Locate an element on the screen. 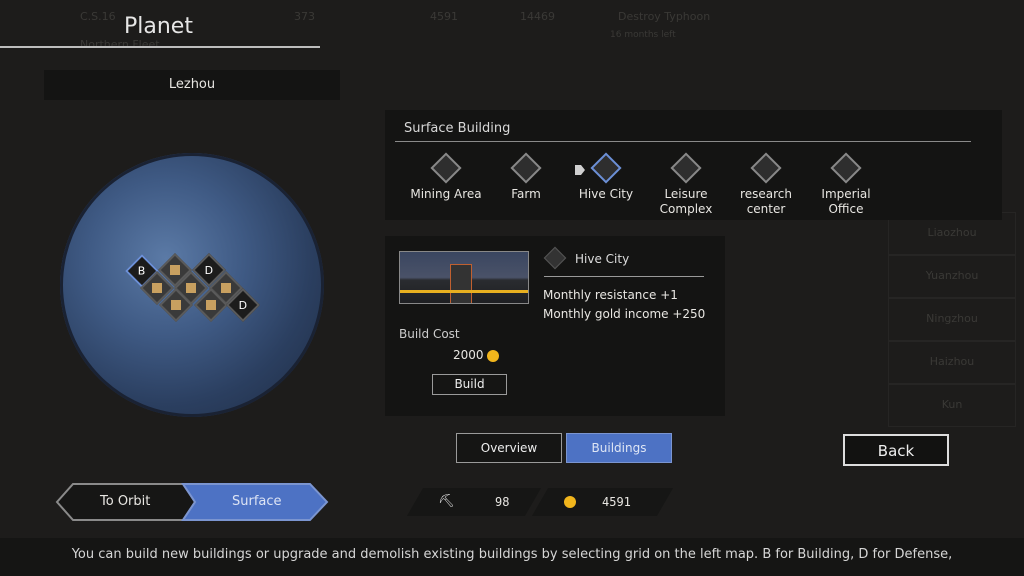 The height and width of the screenshot is (576, 1024). detail-divider is located at coordinates (624, 276).